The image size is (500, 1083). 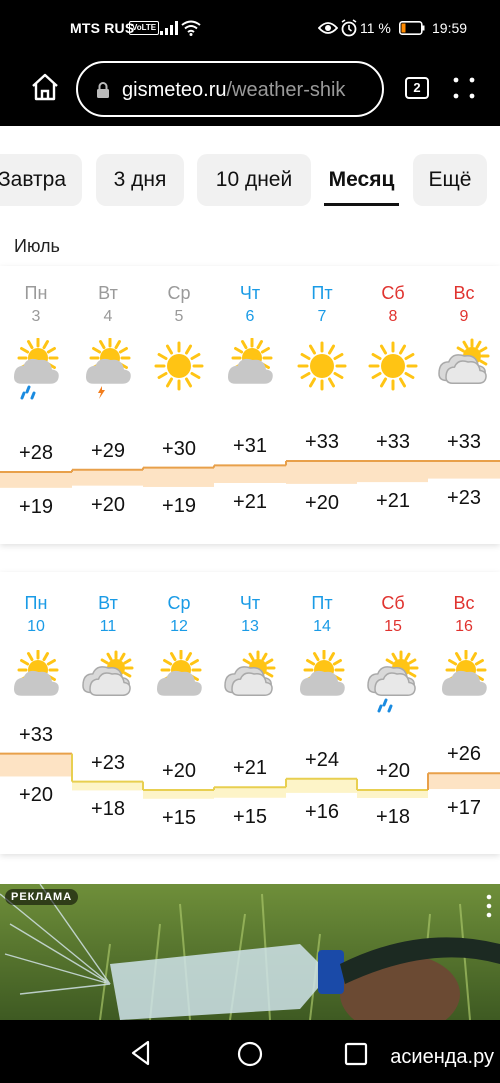 What do you see at coordinates (393, 681) in the screenshot?
I see `cloudy-sun-rain-icon` at bounding box center [393, 681].